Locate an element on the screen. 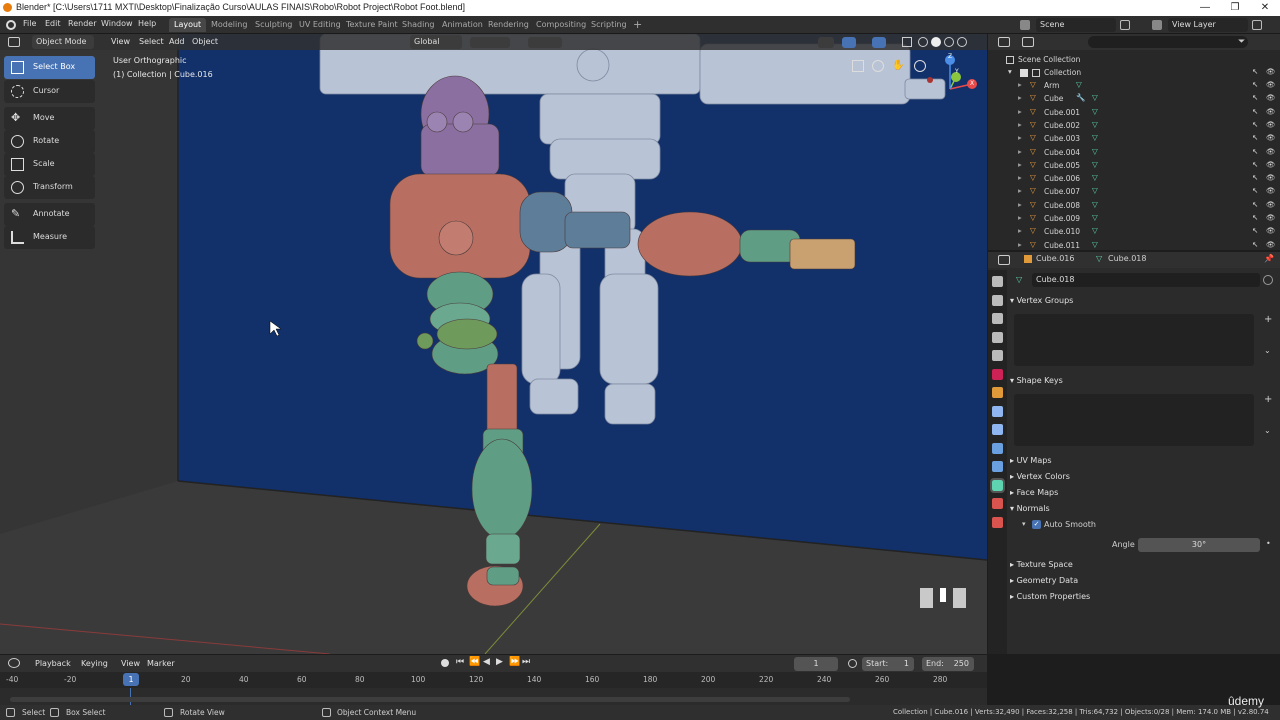  section-geometry-data: ▸ Geometry Data is located at coordinates (1044, 580).